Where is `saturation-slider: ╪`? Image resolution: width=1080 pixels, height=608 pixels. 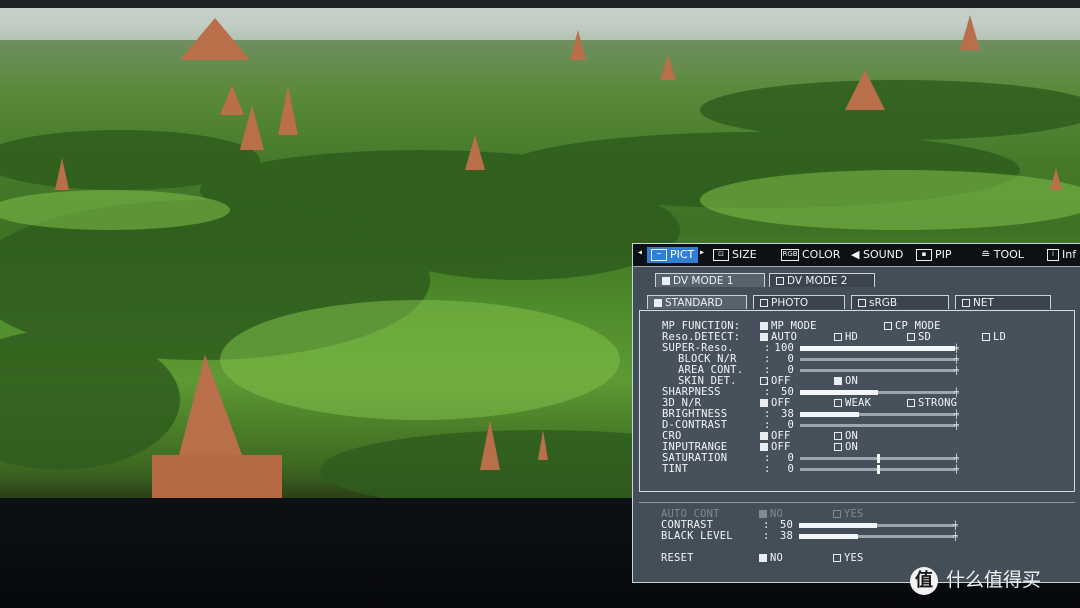 saturation-slider: ╪ is located at coordinates (879, 458).